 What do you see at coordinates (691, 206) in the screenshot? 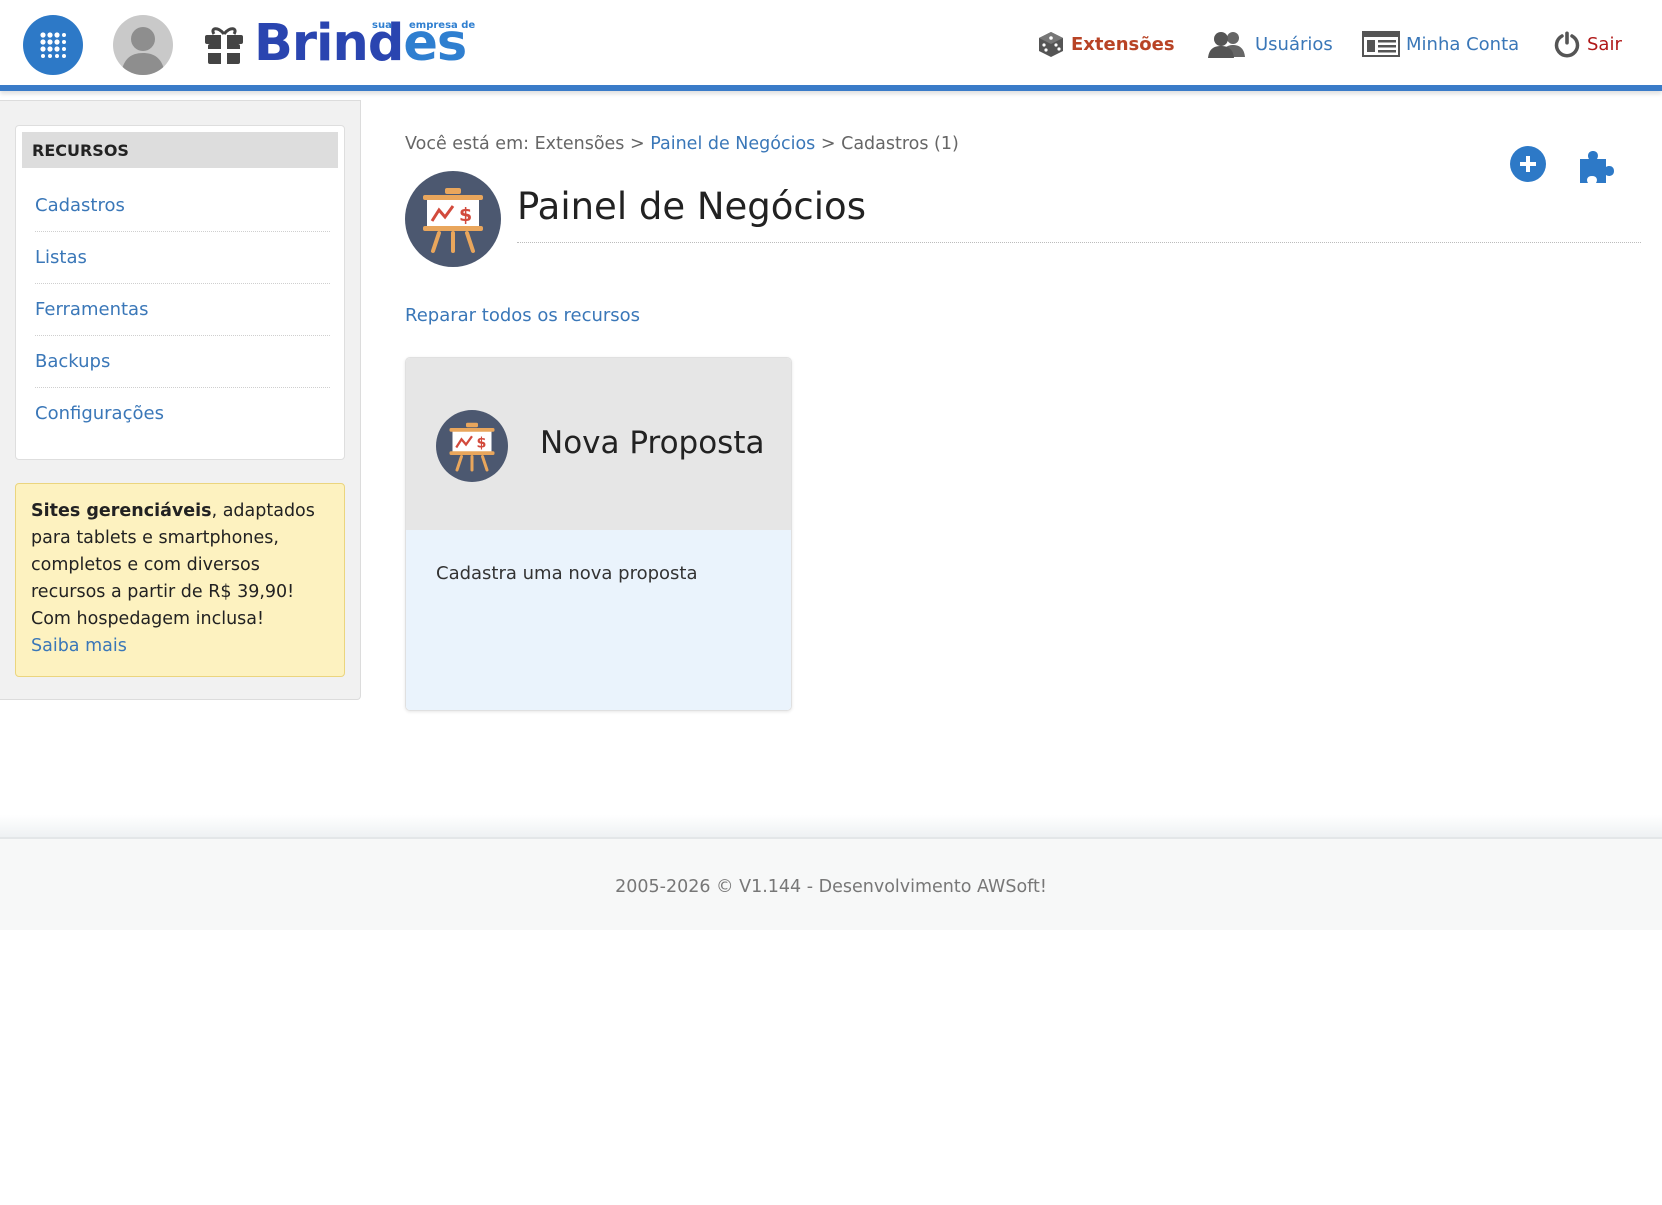
I see `page-title: Painel de Negócios` at bounding box center [691, 206].